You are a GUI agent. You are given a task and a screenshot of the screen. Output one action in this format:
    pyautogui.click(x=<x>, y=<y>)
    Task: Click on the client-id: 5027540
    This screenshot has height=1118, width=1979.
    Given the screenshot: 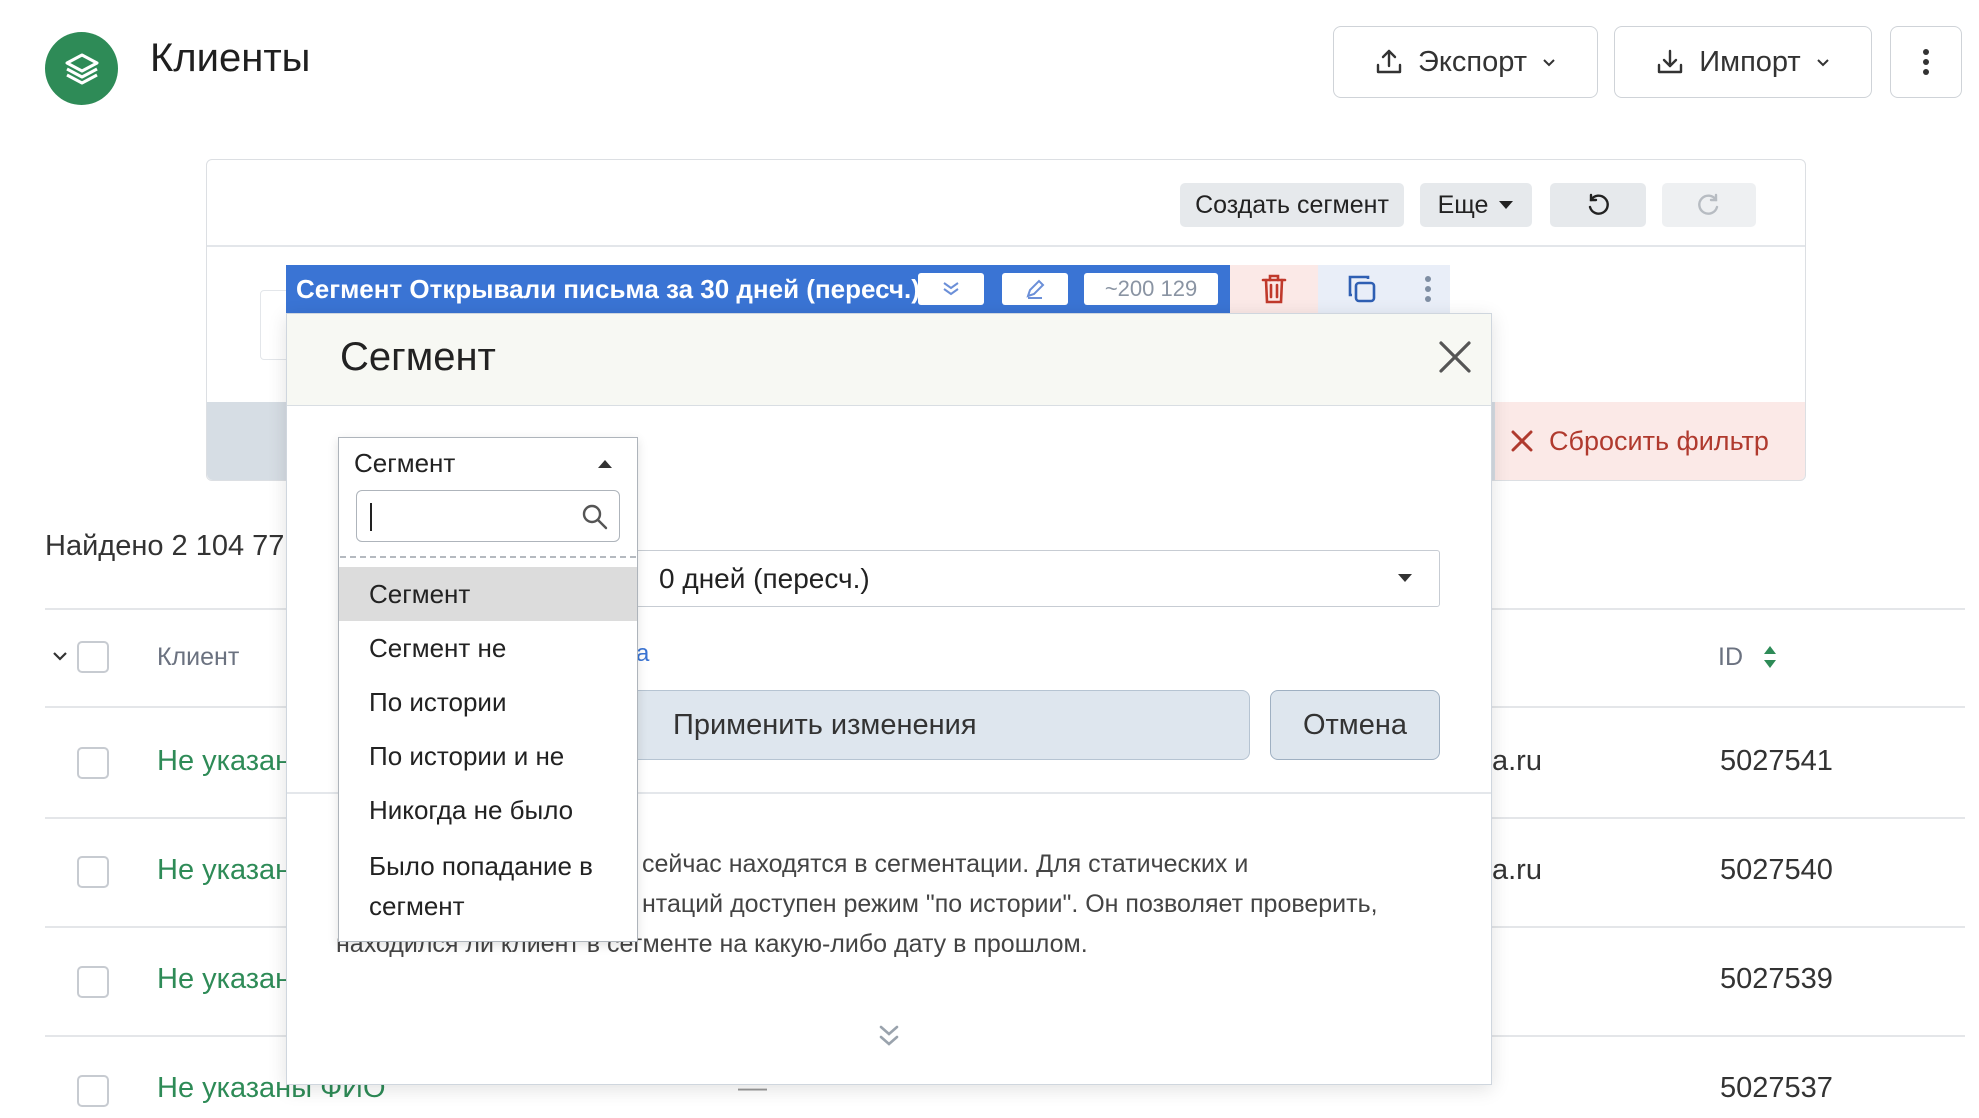 What is the action you would take?
    pyautogui.click(x=1776, y=870)
    